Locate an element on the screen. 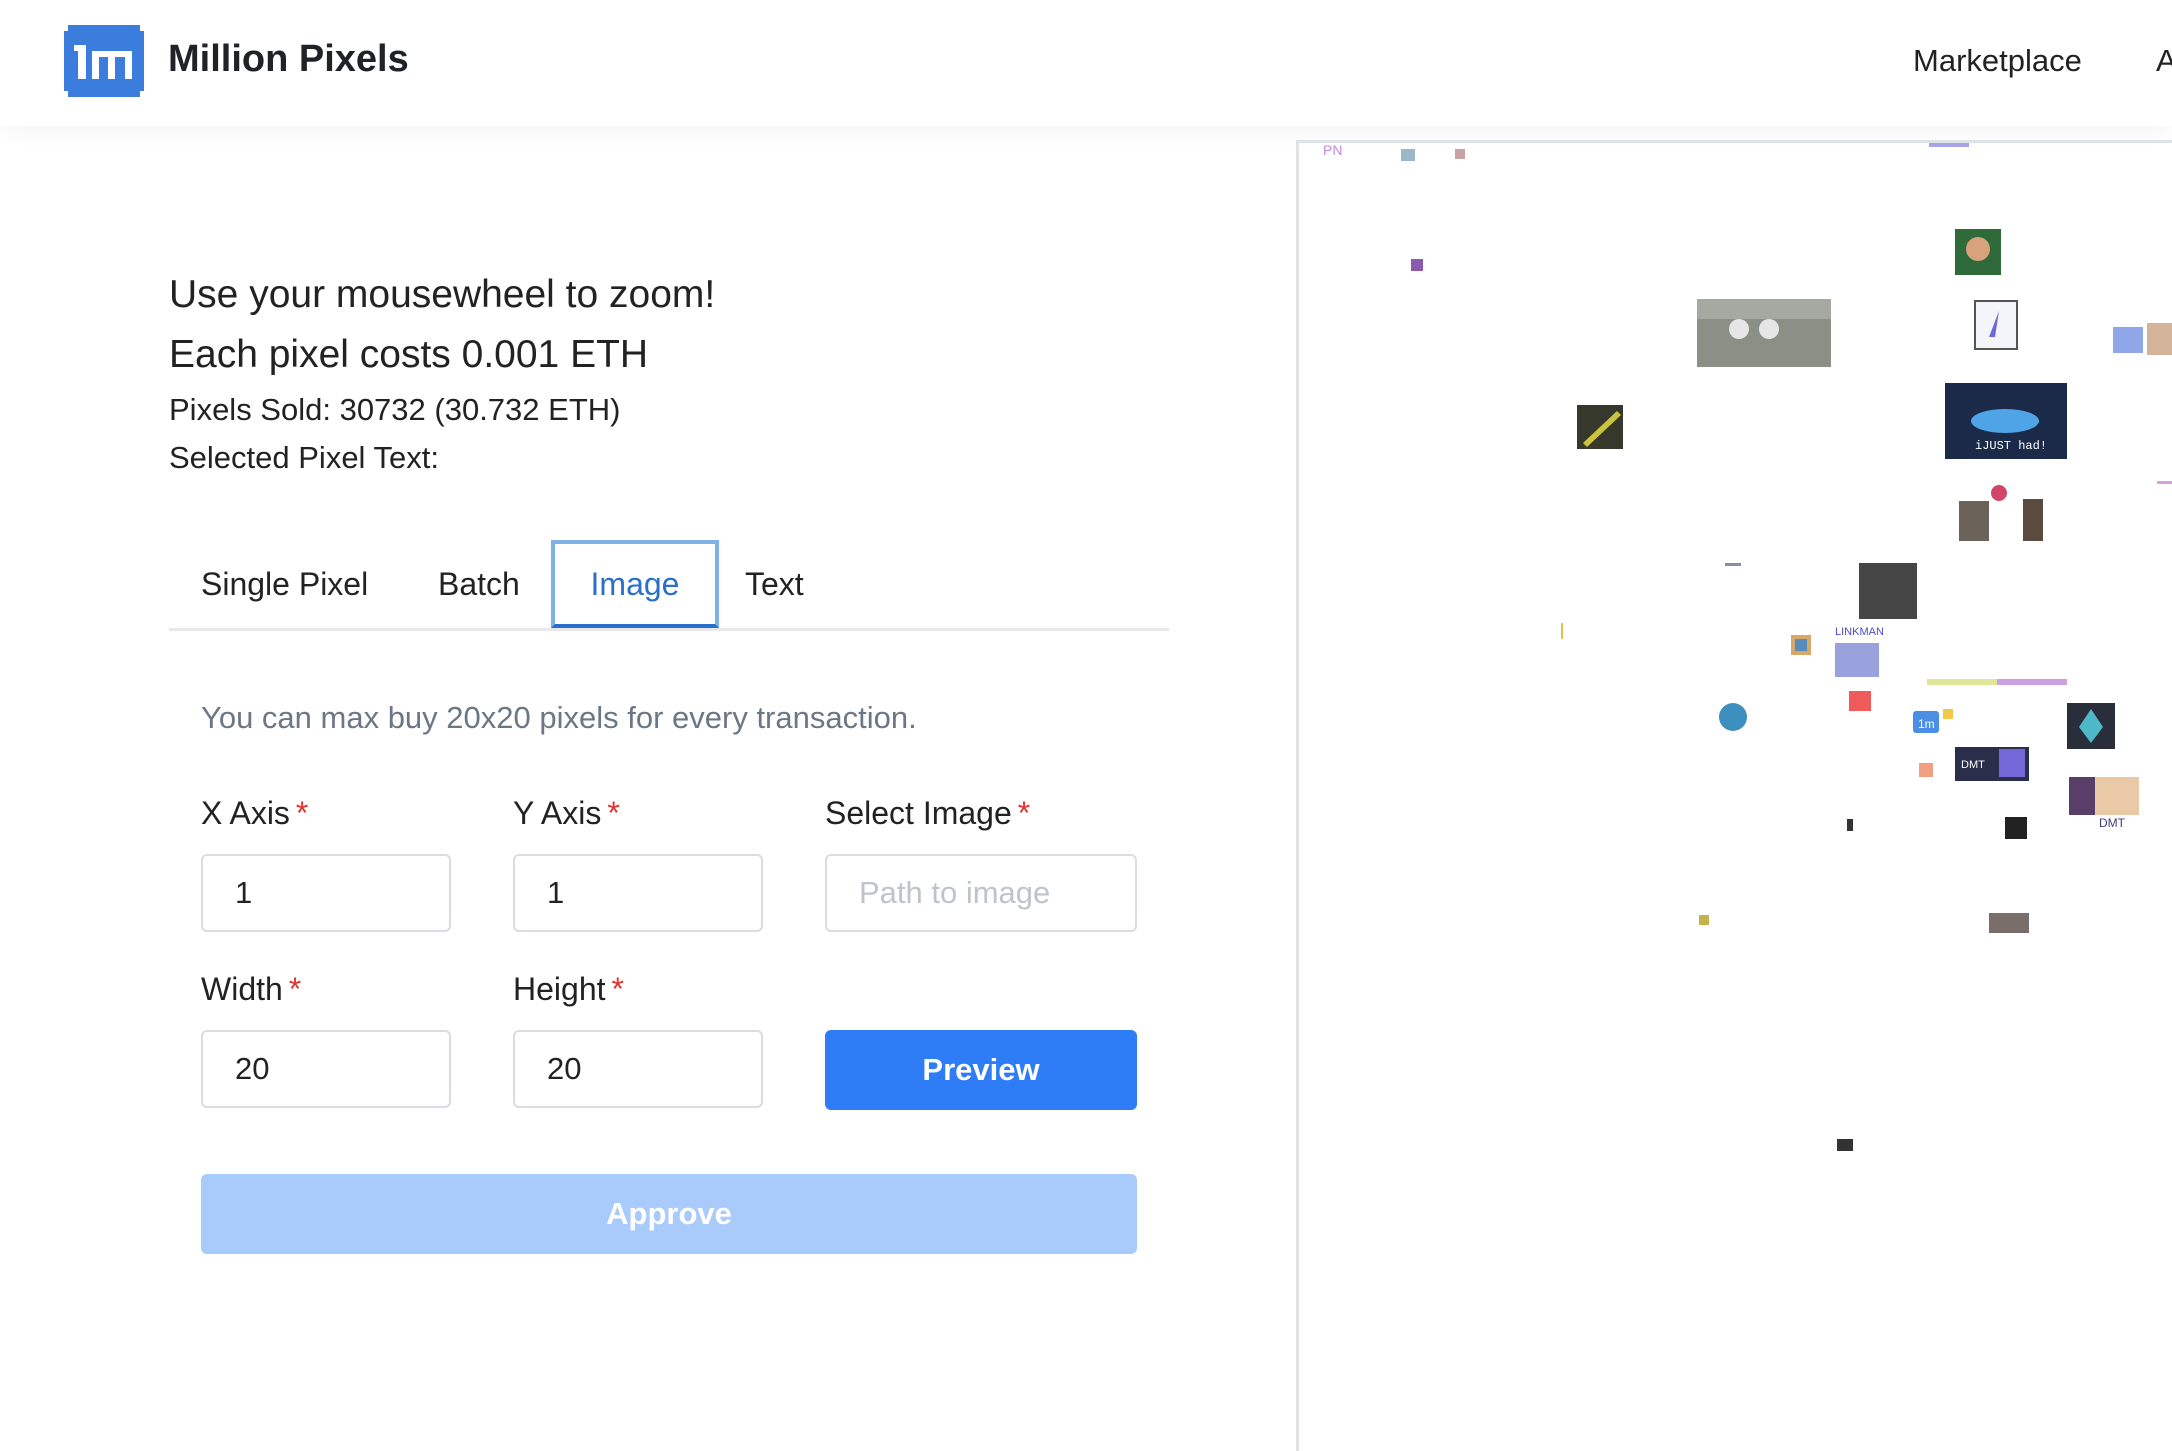 The width and height of the screenshot is (2172, 1451). nav-item-truncated: A is located at coordinates (2164, 61).